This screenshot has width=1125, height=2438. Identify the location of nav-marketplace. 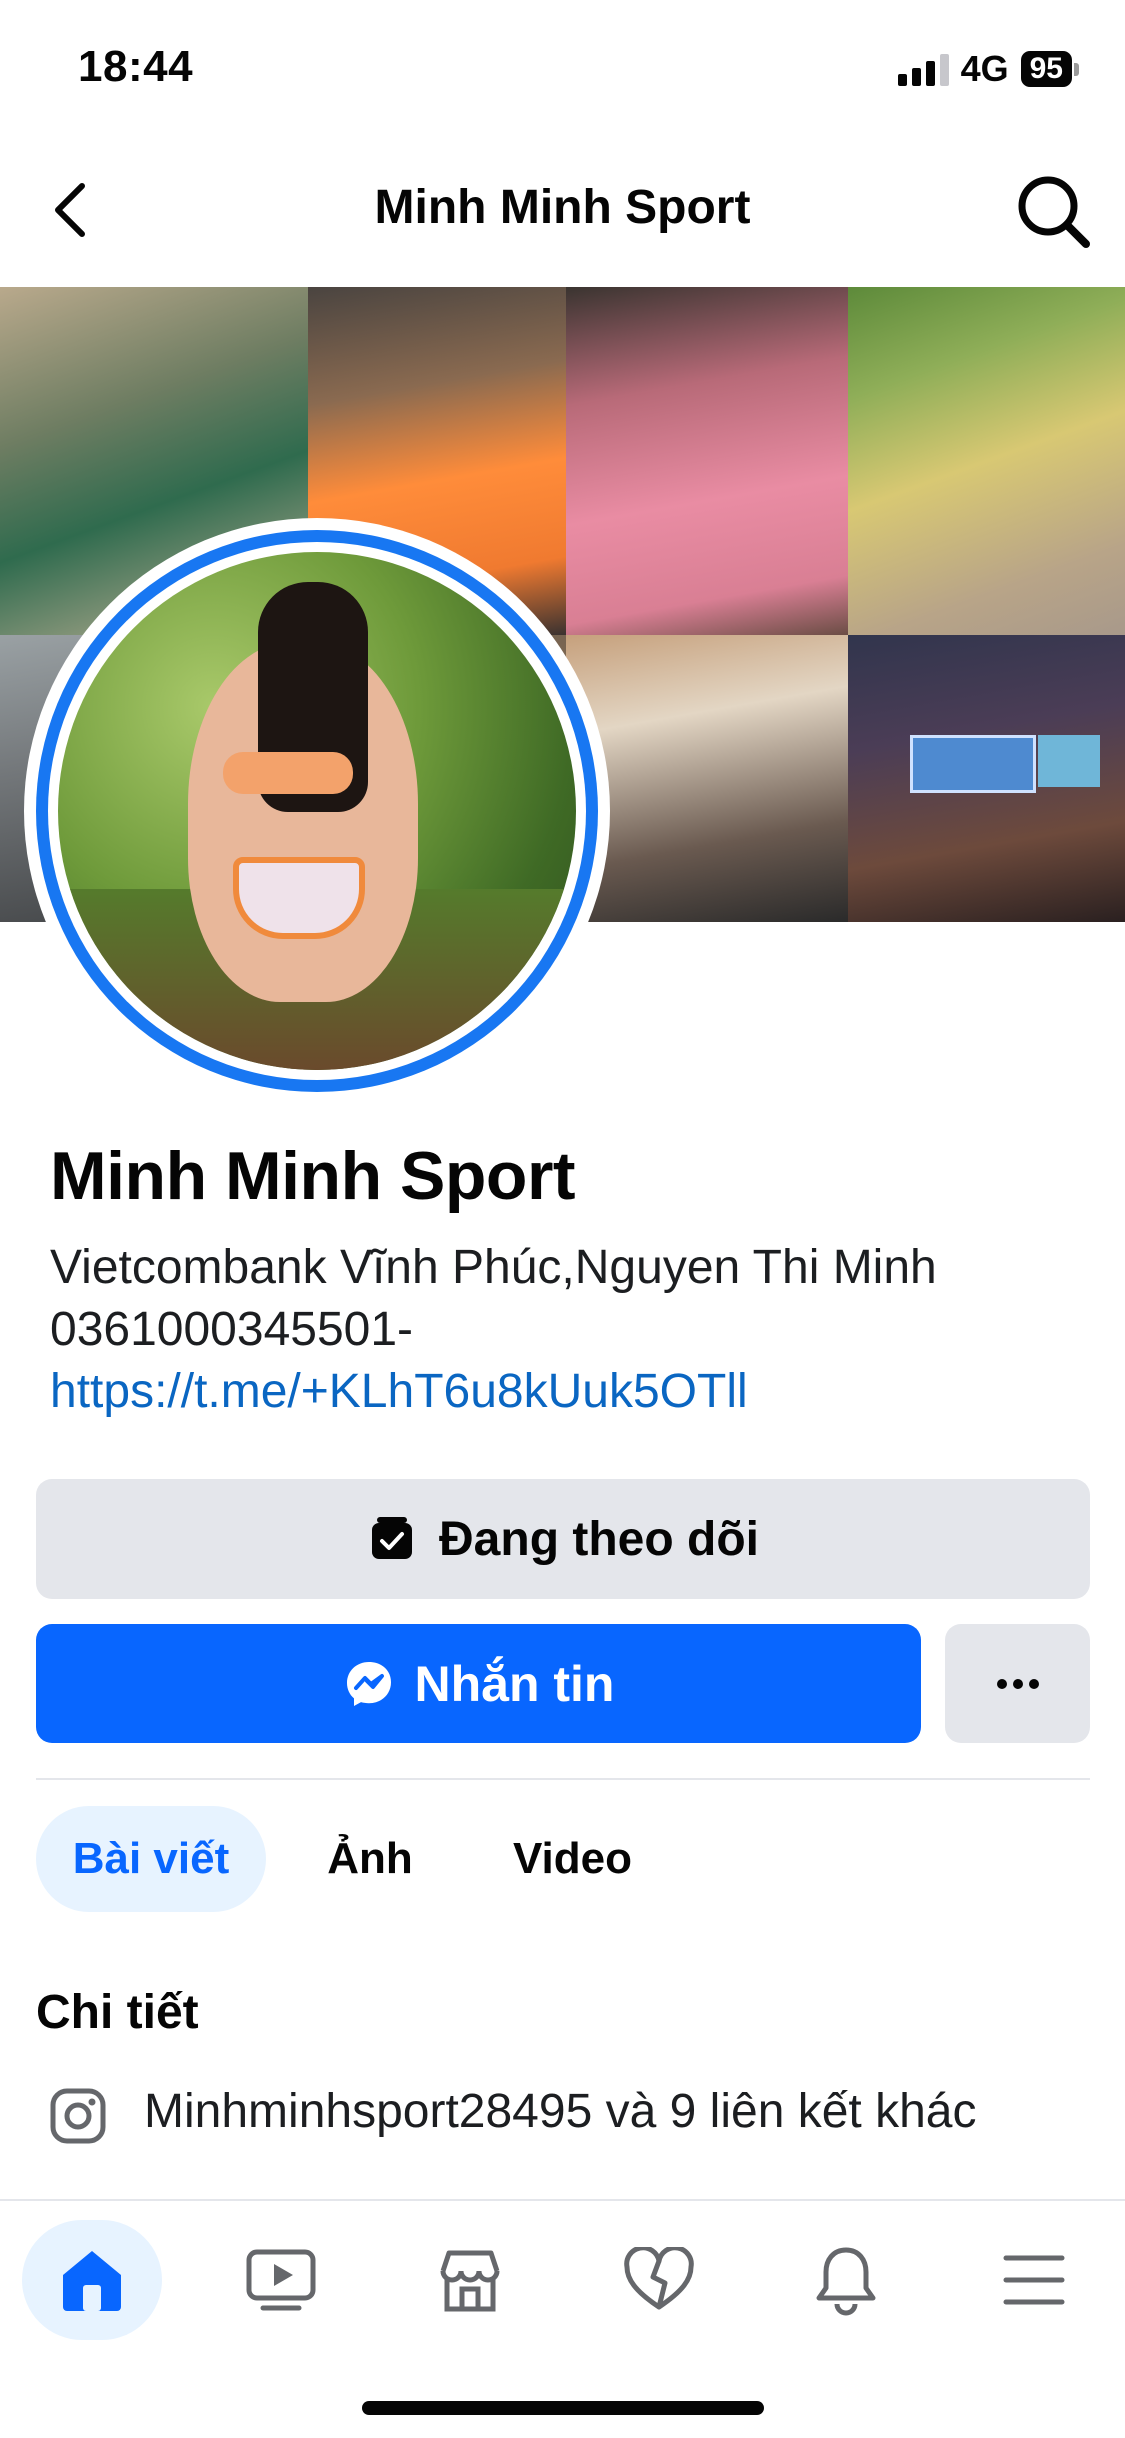
(470, 2280).